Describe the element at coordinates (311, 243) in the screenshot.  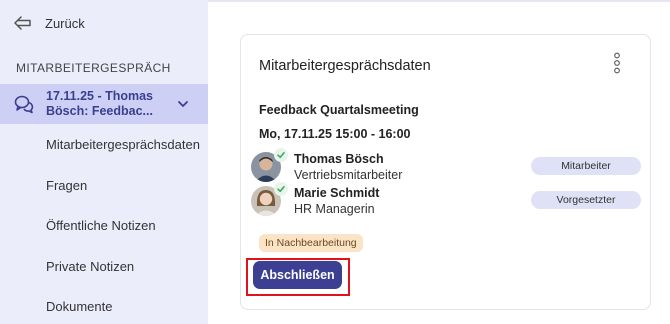
I see `status-badge: In Nachbearbeitung` at that location.